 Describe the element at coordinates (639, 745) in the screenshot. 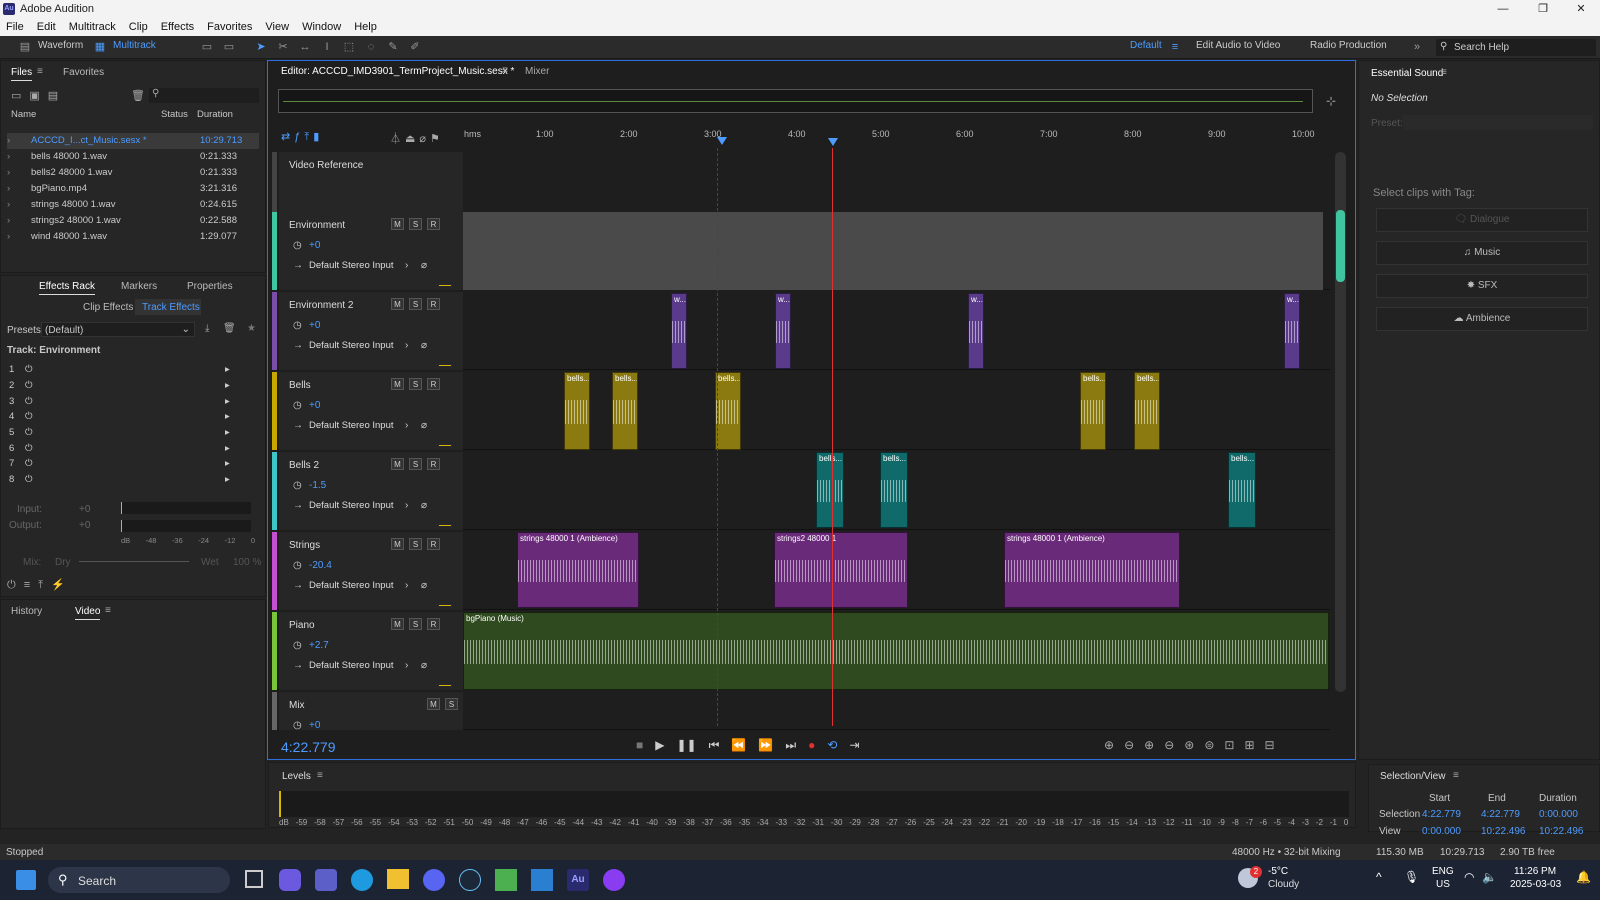

I see `stop-icon: ■` at that location.